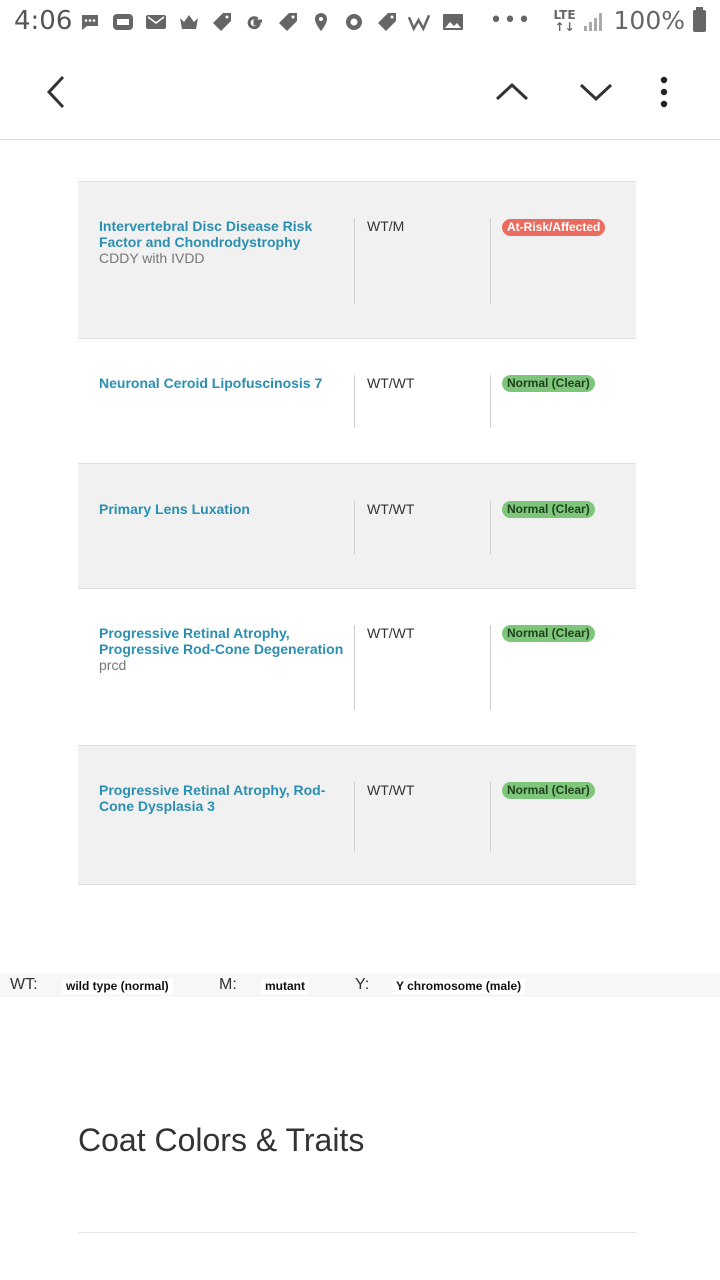 This screenshot has height=1280, width=720. Describe the element at coordinates (221, 1140) in the screenshot. I see `section-title: Coat Colors & Traits` at that location.